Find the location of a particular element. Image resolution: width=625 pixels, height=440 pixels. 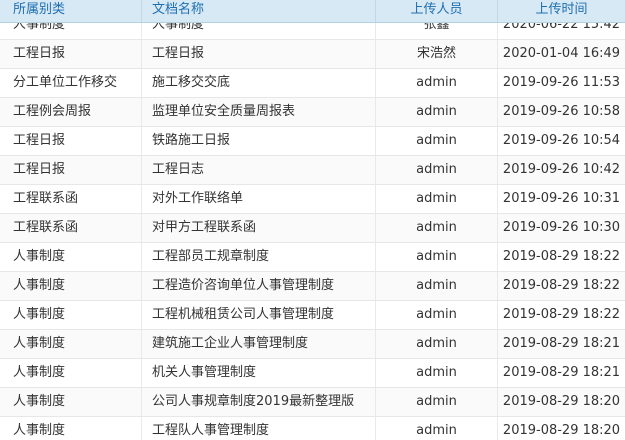

cell-upload-time: 2019-09-26 10:54 is located at coordinates (561, 140).